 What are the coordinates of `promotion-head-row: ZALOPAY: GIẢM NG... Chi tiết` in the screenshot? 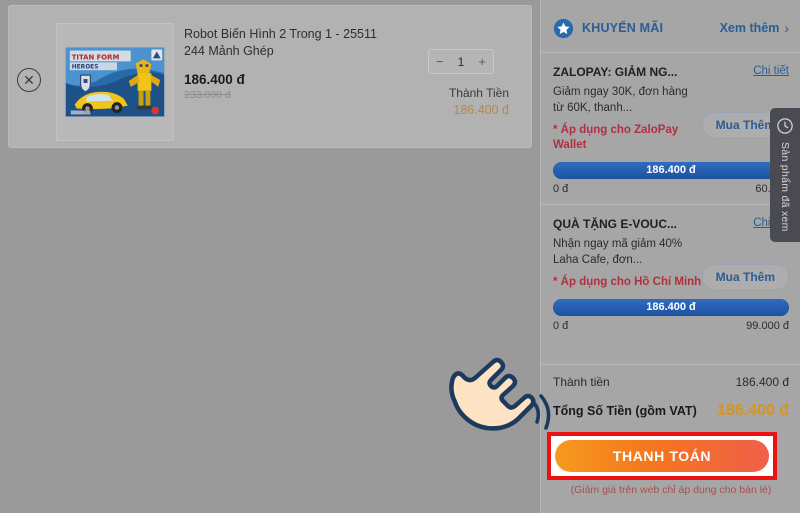 It's located at (671, 66).